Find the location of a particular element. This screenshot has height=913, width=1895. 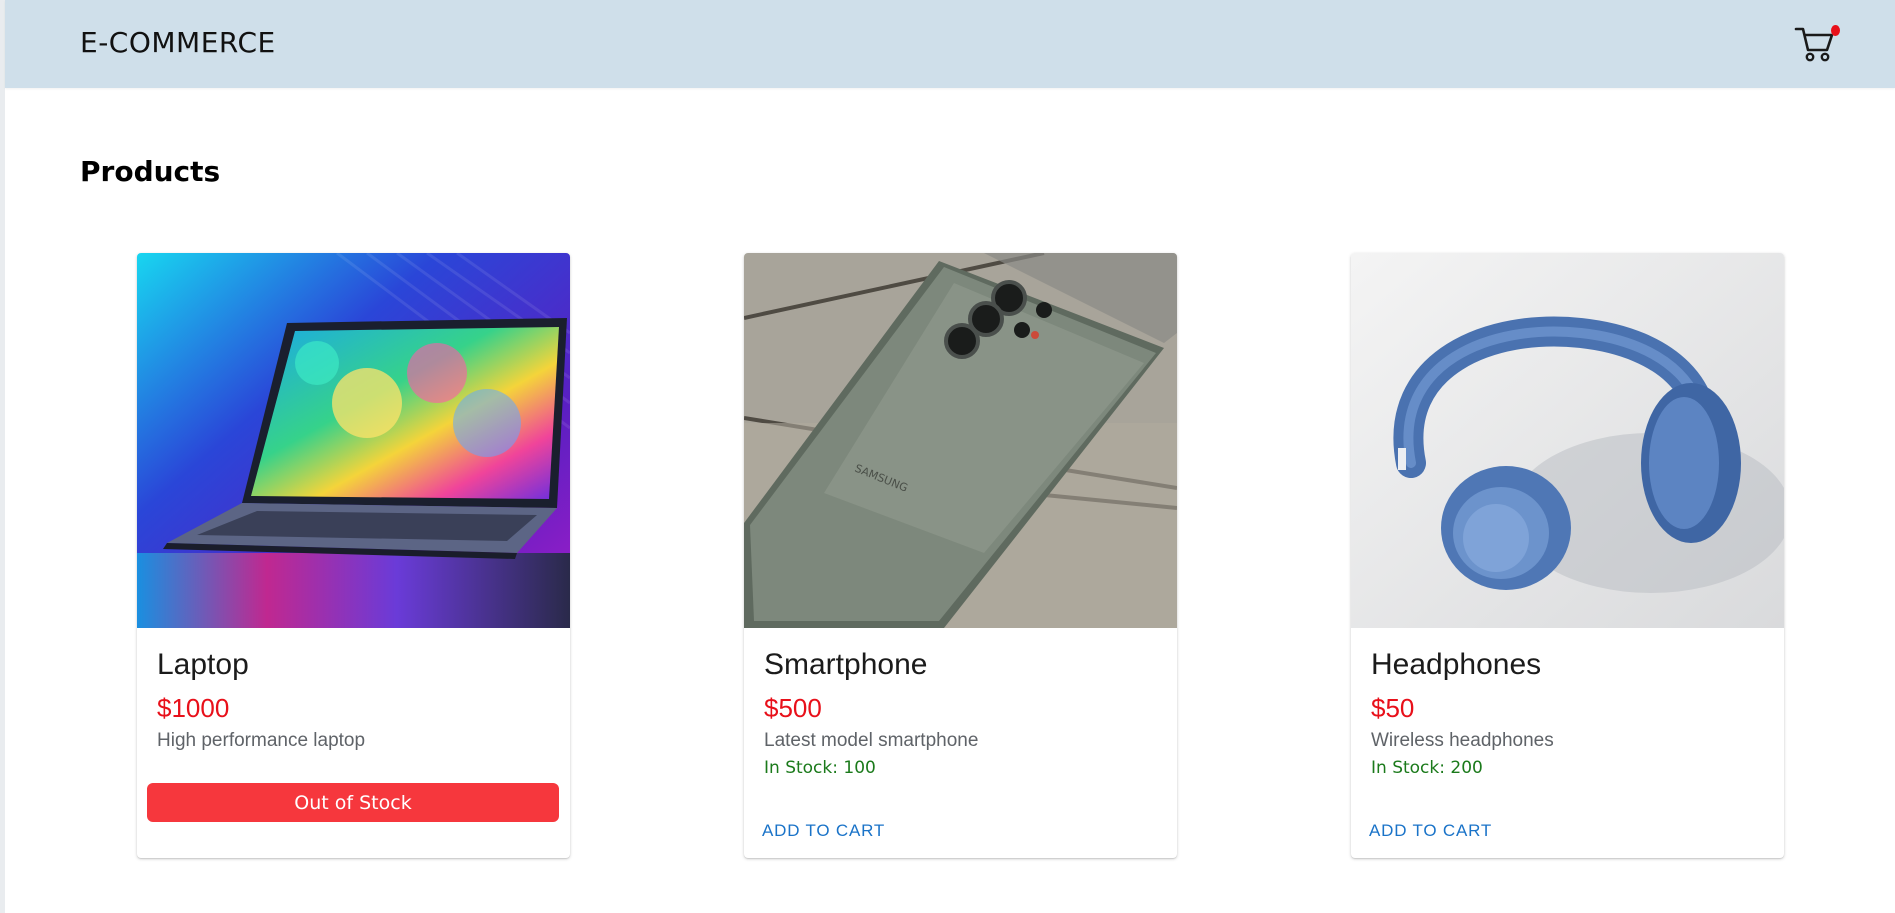

smartphone-image: SAMSUNG is located at coordinates (960, 440).